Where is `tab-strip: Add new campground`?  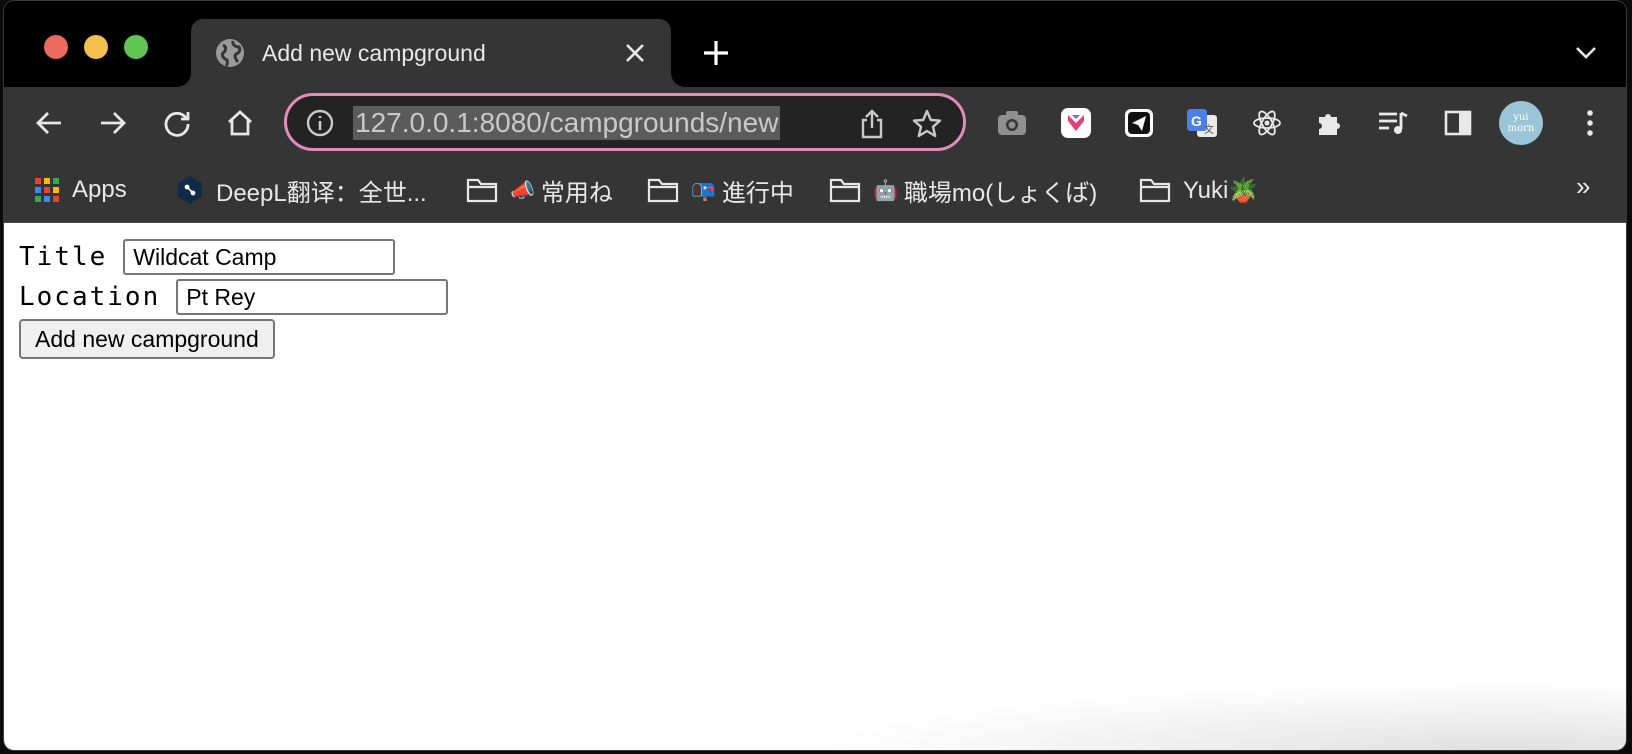 tab-strip: Add new campground is located at coordinates (815, 44).